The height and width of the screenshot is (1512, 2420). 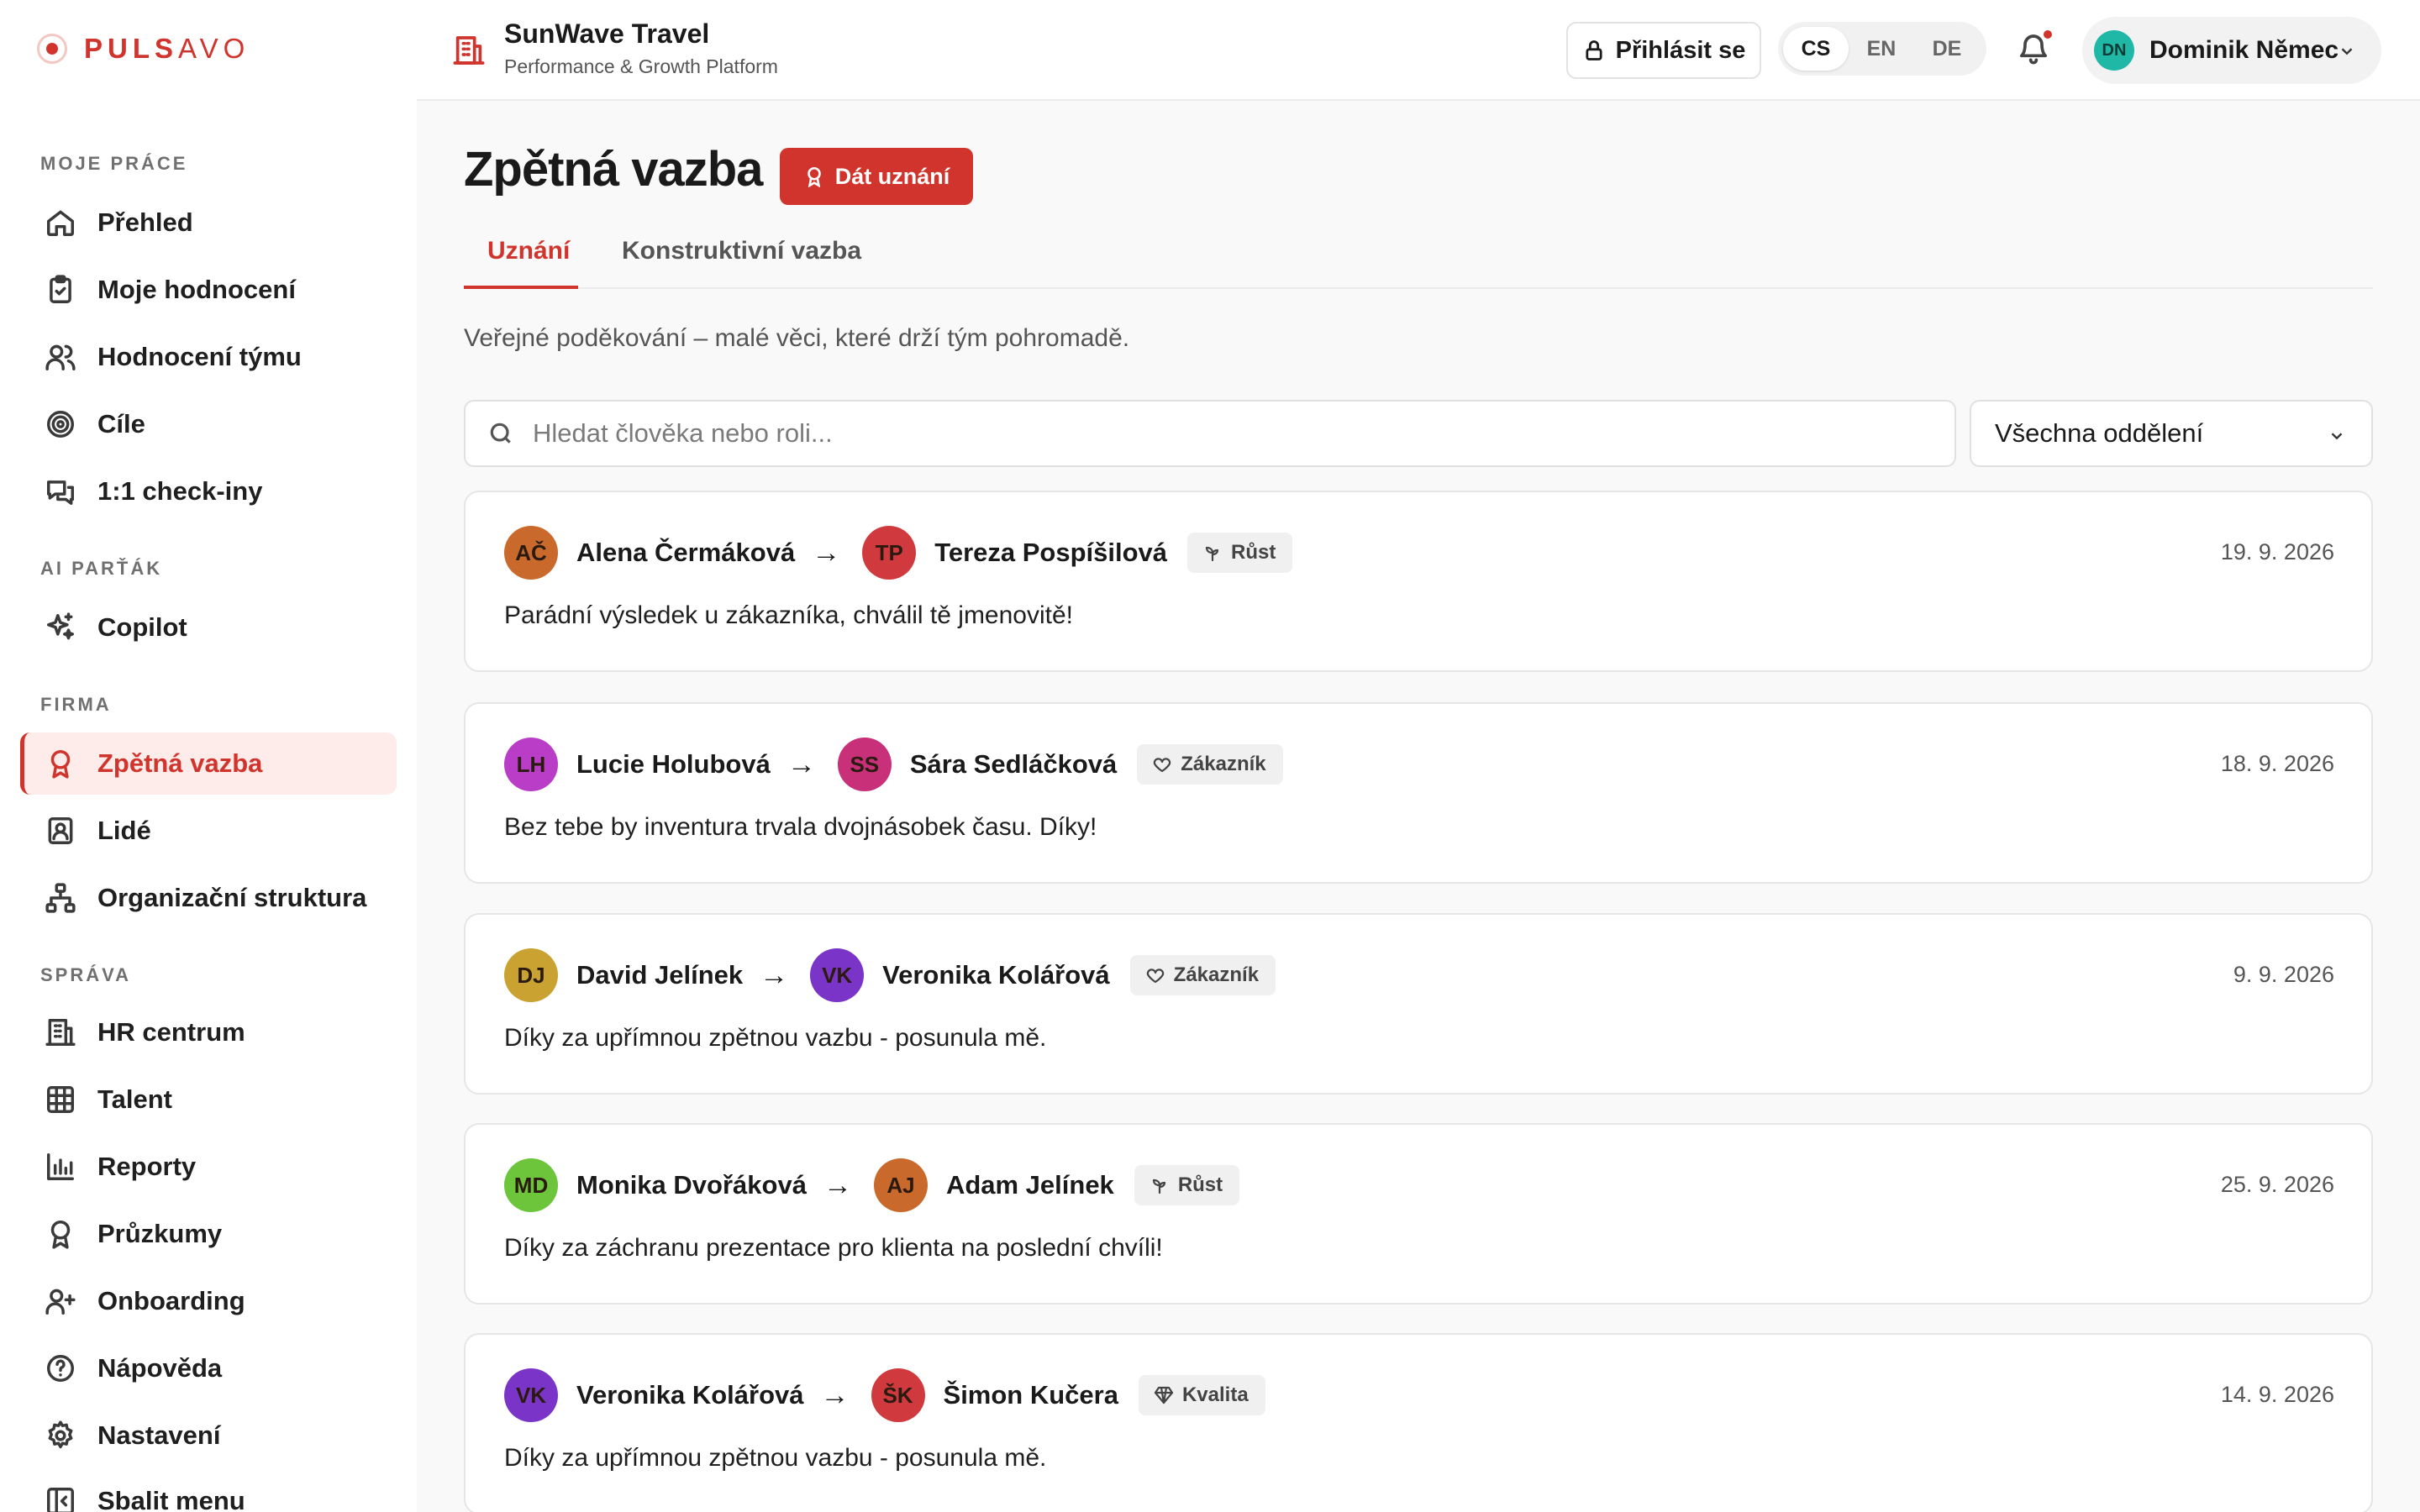 I want to click on nav-section-ai: AI PARŤÁK, so click(x=101, y=568).